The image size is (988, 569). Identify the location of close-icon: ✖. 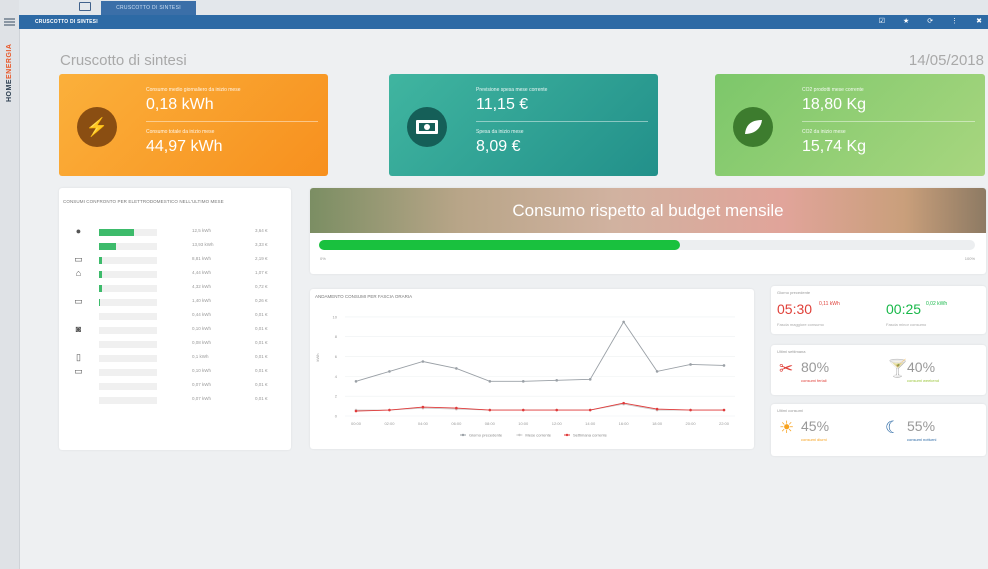
(979, 22).